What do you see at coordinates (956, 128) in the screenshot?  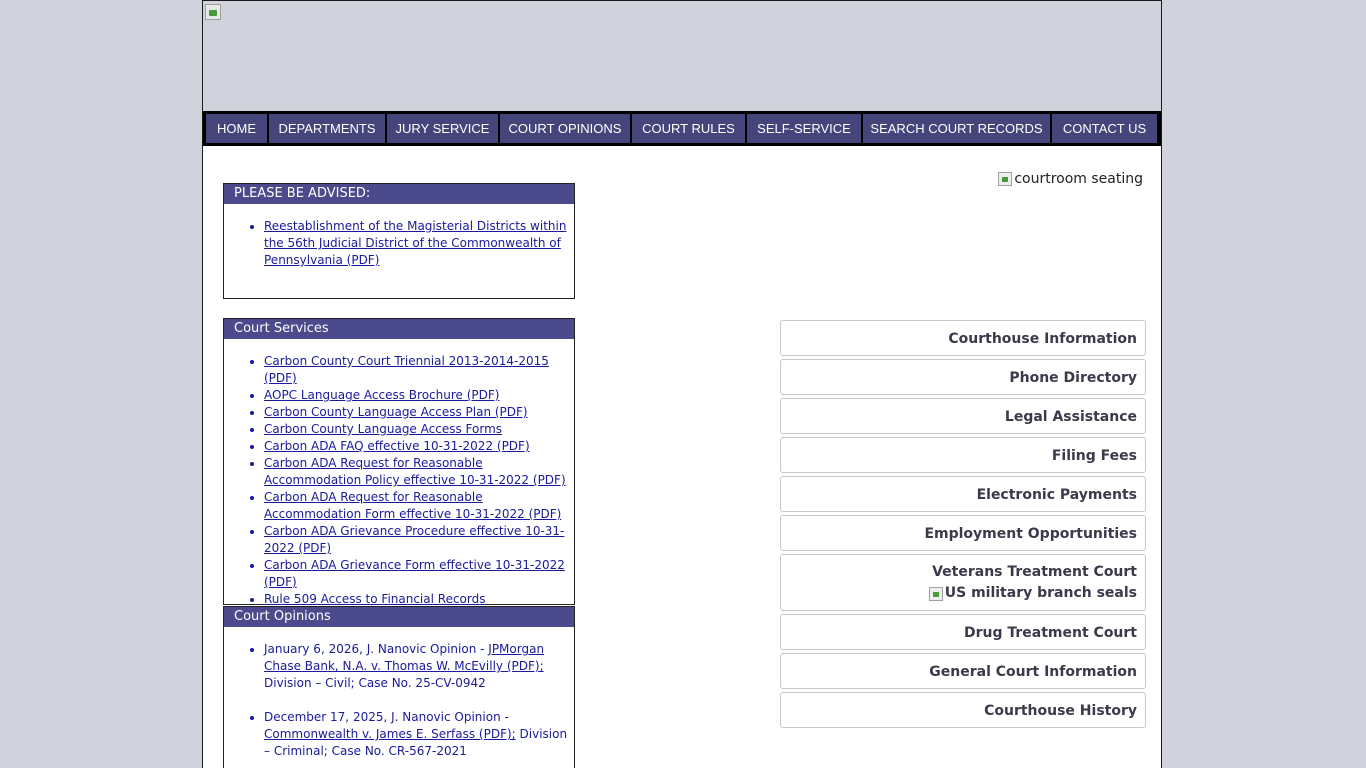 I see `nav-search-court-records: SEARCH COURT RECORDS` at bounding box center [956, 128].